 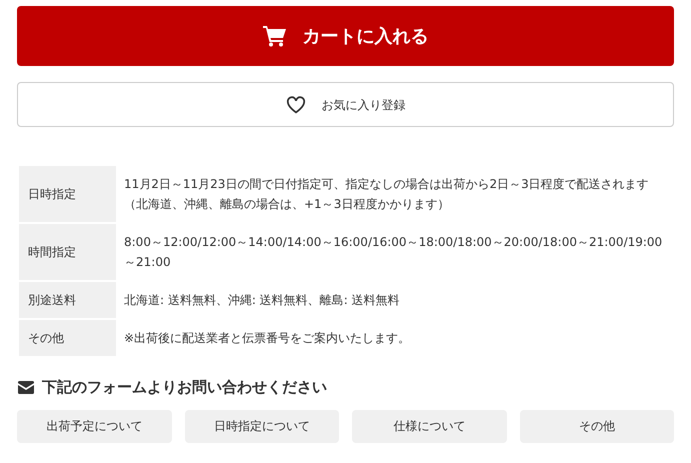 What do you see at coordinates (94, 426) in the screenshot?
I see `inquiry-button: 出荷予定について` at bounding box center [94, 426].